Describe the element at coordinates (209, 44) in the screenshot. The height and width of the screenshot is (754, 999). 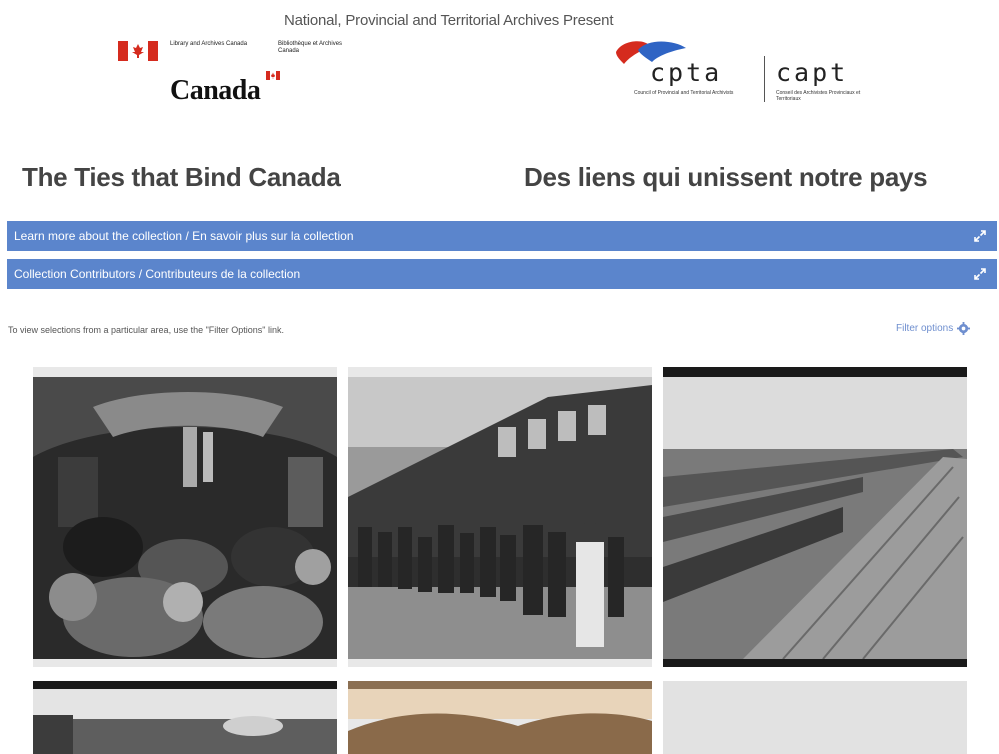
I see `lac-english-name: Library and Archives Canada` at that location.